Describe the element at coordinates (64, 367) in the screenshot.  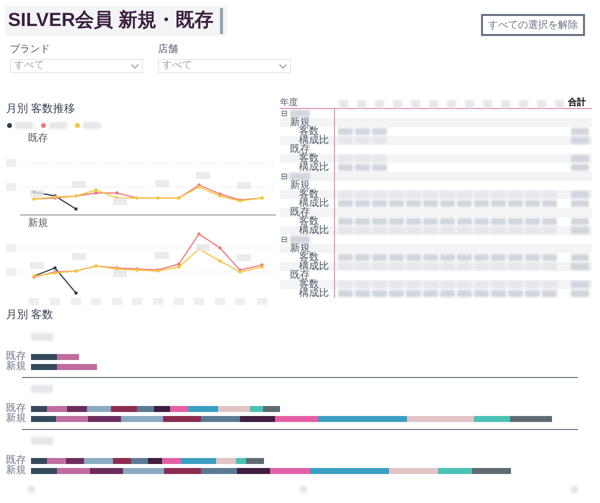
I see `stacked-bar` at that location.